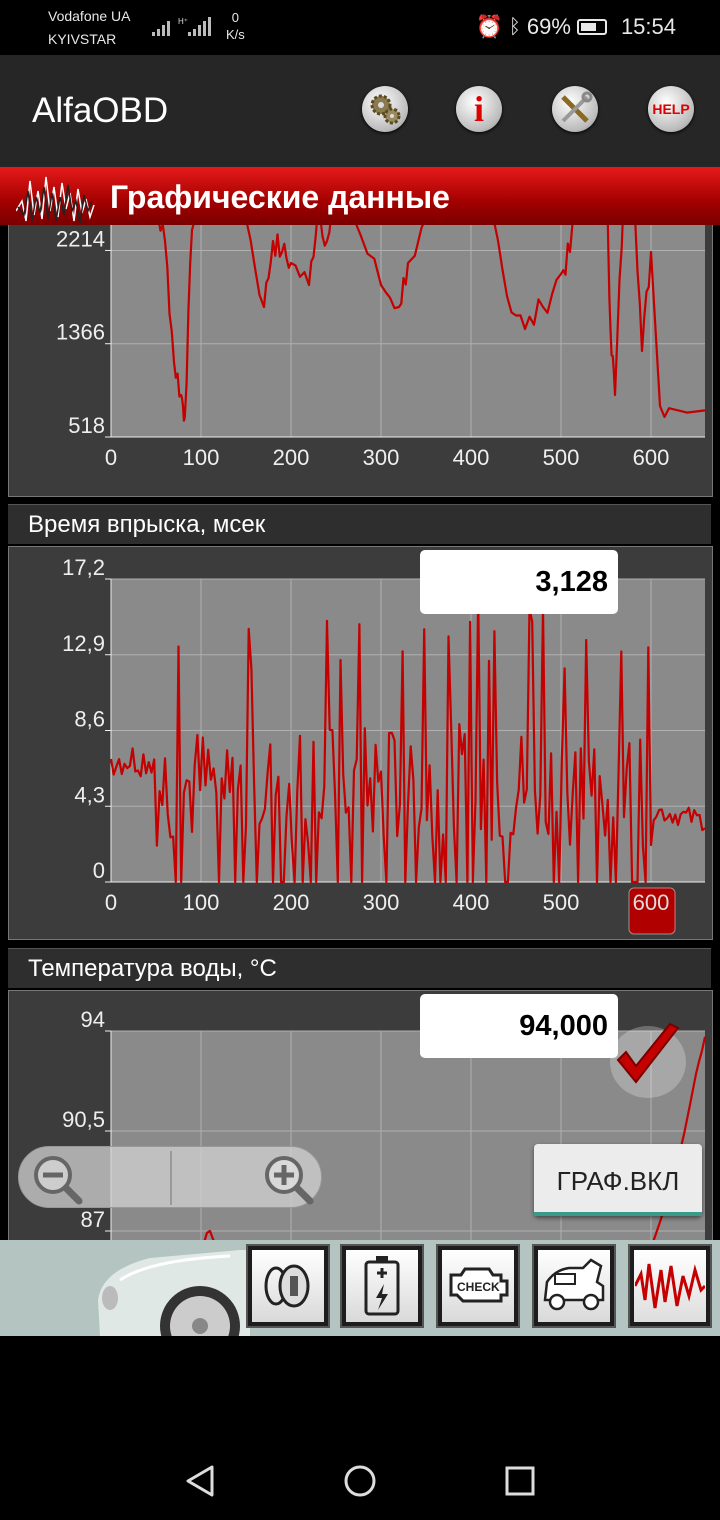 The width and height of the screenshot is (720, 1520). Describe the element at coordinates (89, 16) in the screenshot. I see `operator-name-1: Vodafone UA` at that location.